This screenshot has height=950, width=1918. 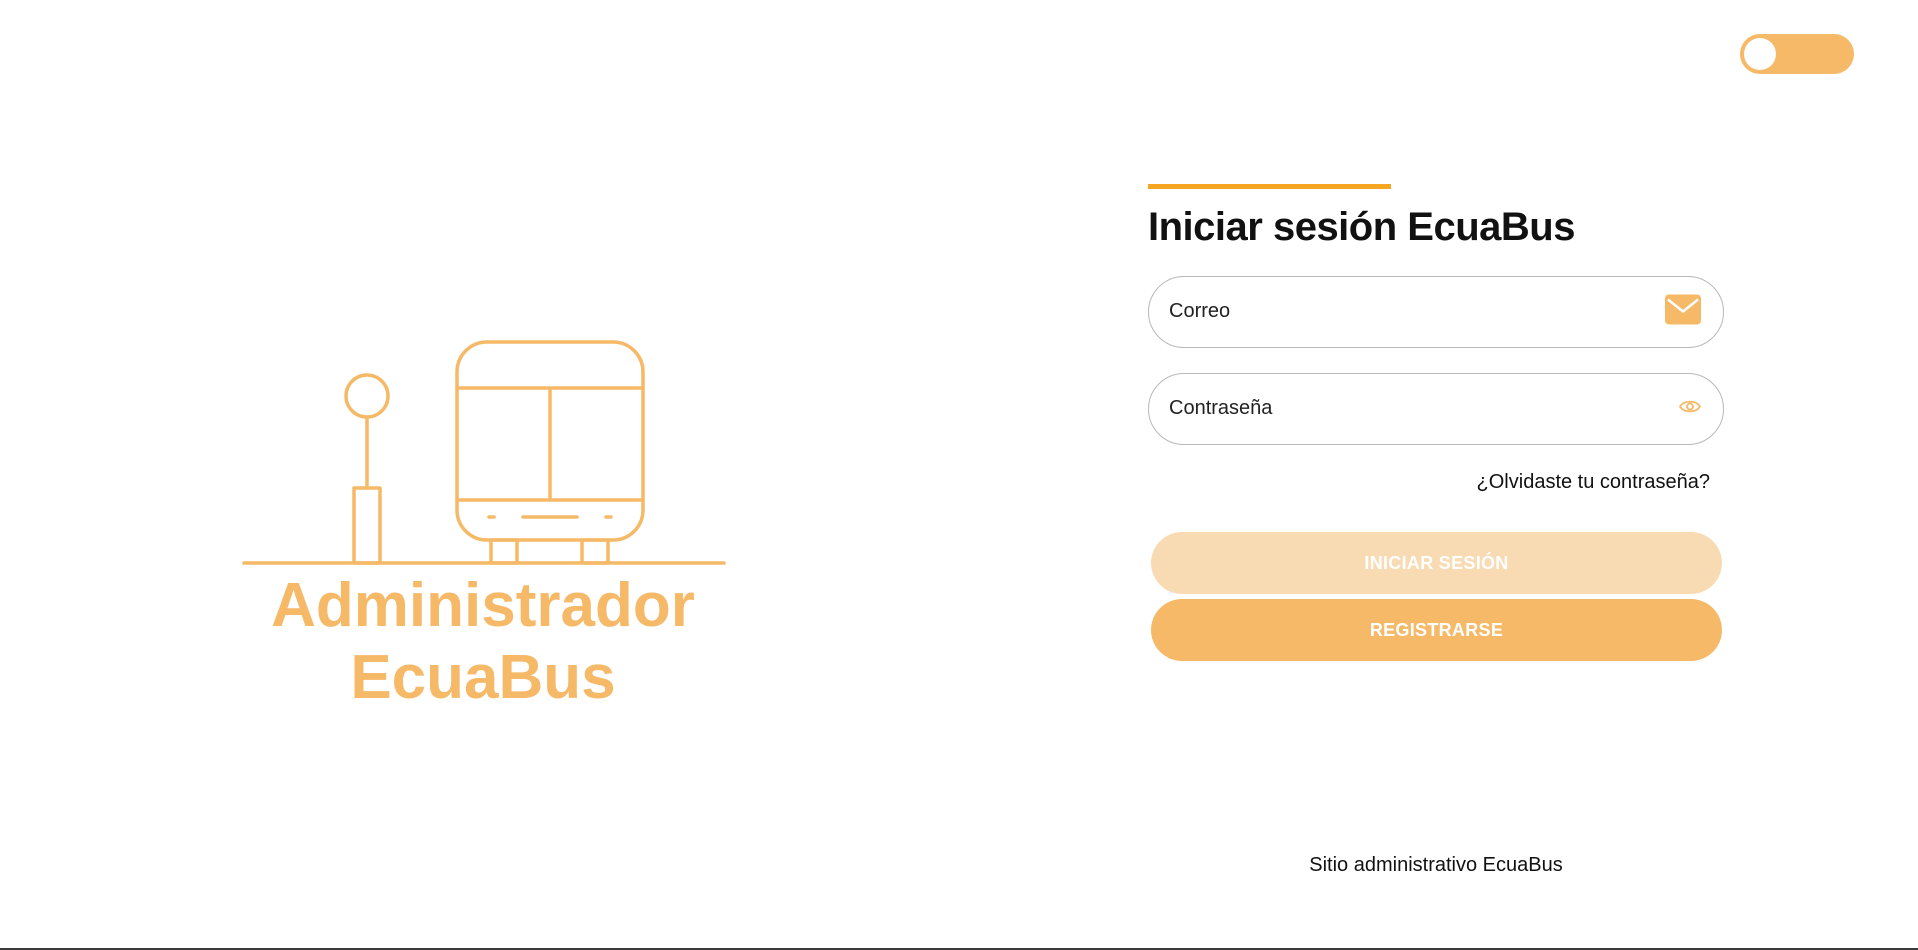 I want to click on password-field, so click(x=1436, y=409).